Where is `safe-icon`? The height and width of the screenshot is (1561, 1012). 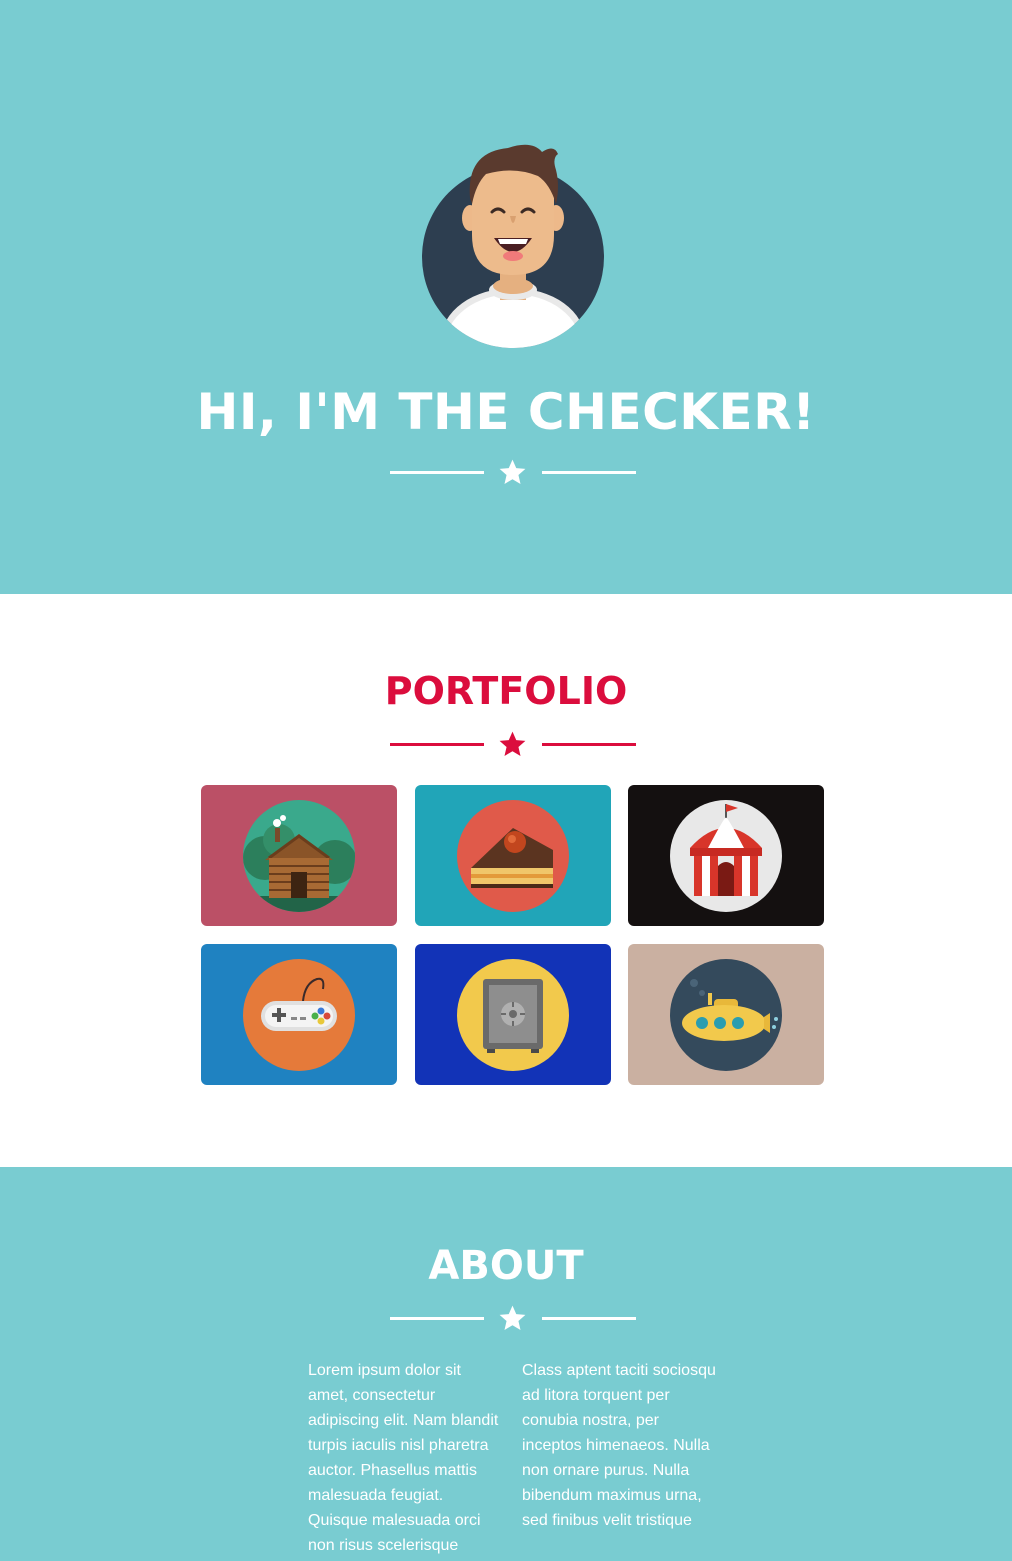
safe-icon is located at coordinates (513, 1015).